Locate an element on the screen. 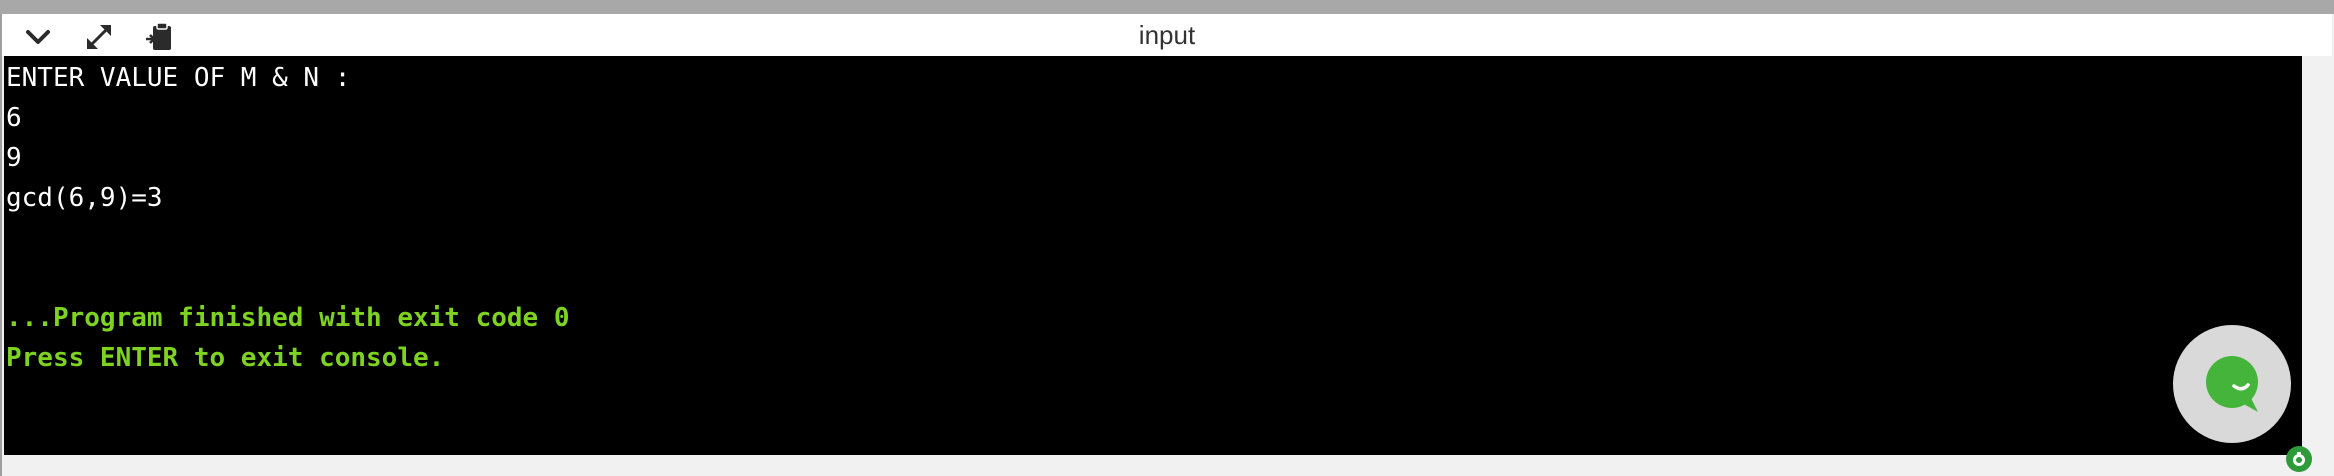 This screenshot has width=2334, height=476. console-title: input is located at coordinates (1167, 35).